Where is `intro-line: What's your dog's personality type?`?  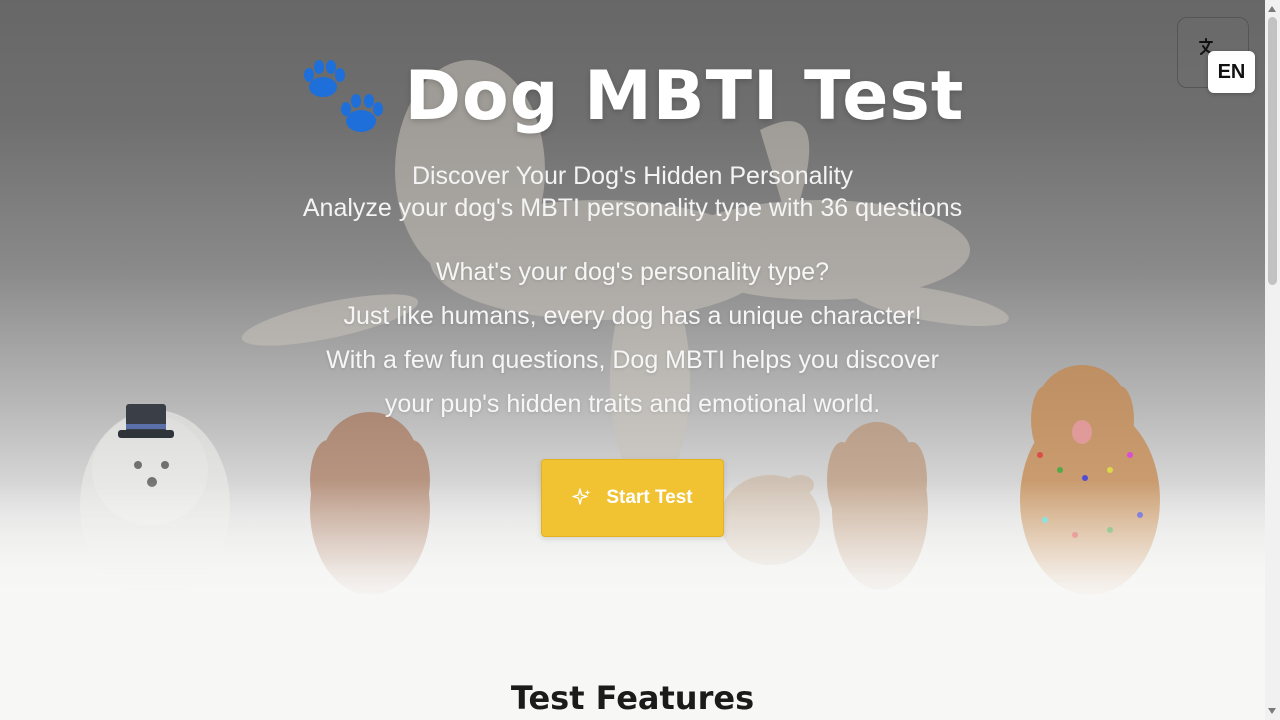
intro-line: What's your dog's personality type? is located at coordinates (632, 272).